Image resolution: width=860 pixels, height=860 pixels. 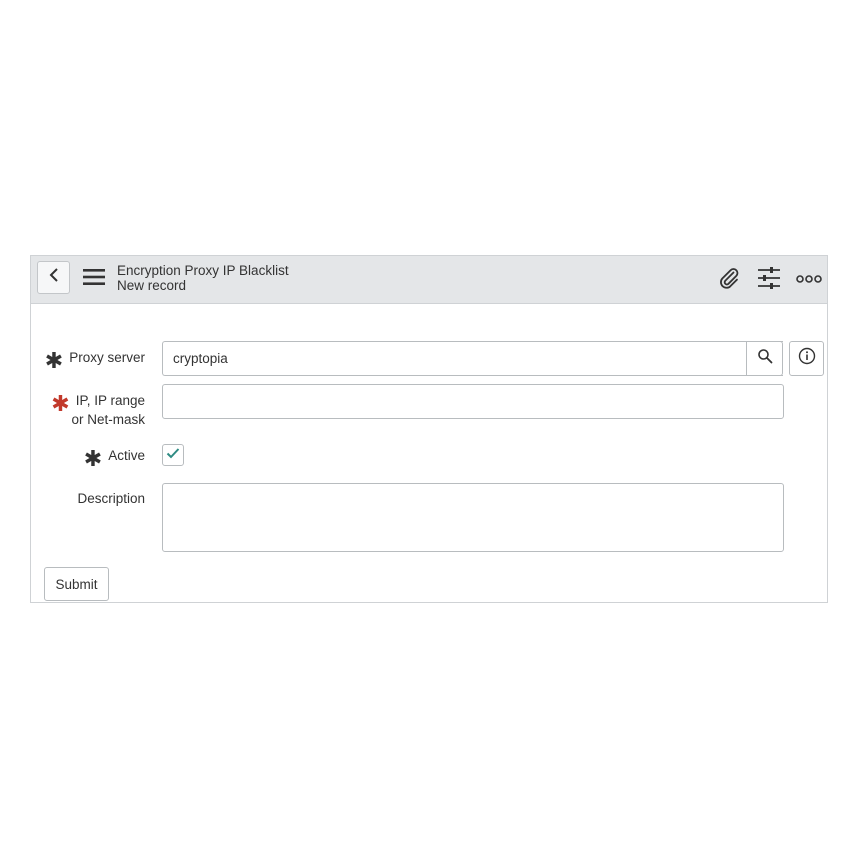 I want to click on page-subtitle: New record, so click(x=152, y=285).